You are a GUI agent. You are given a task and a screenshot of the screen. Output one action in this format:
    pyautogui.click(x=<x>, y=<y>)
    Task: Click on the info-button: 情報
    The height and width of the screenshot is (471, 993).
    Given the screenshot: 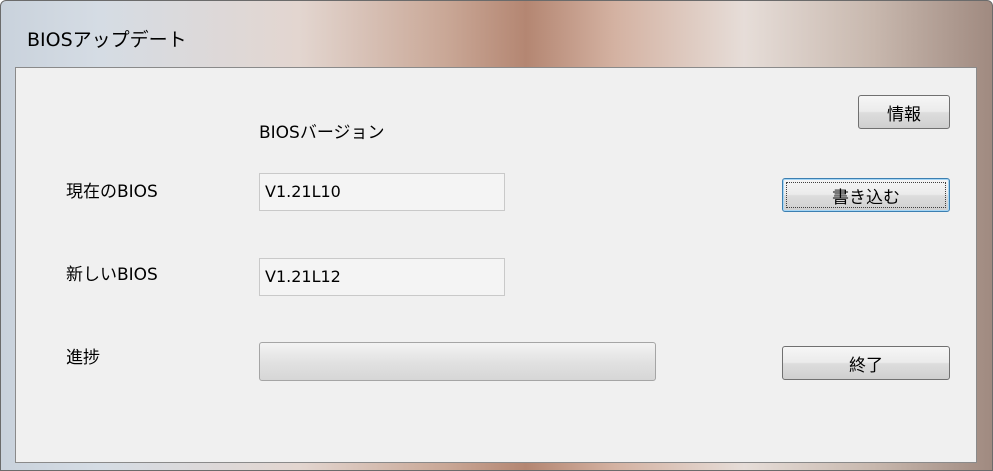 What is the action you would take?
    pyautogui.click(x=904, y=112)
    